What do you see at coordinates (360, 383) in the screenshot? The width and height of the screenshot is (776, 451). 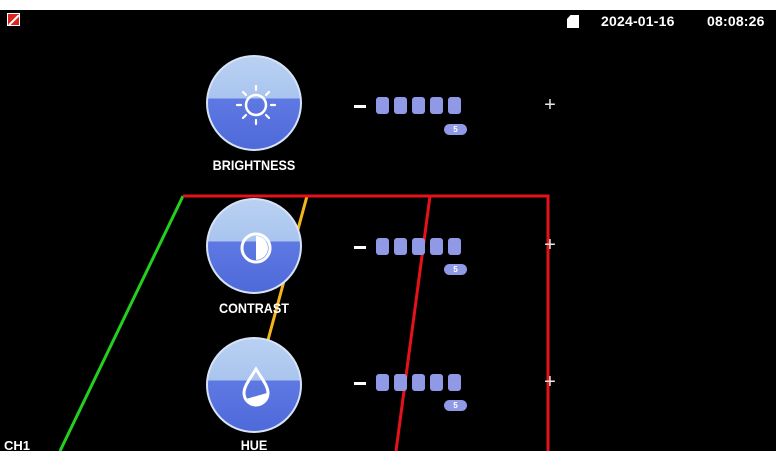 I see `hue-decrease-button` at bounding box center [360, 383].